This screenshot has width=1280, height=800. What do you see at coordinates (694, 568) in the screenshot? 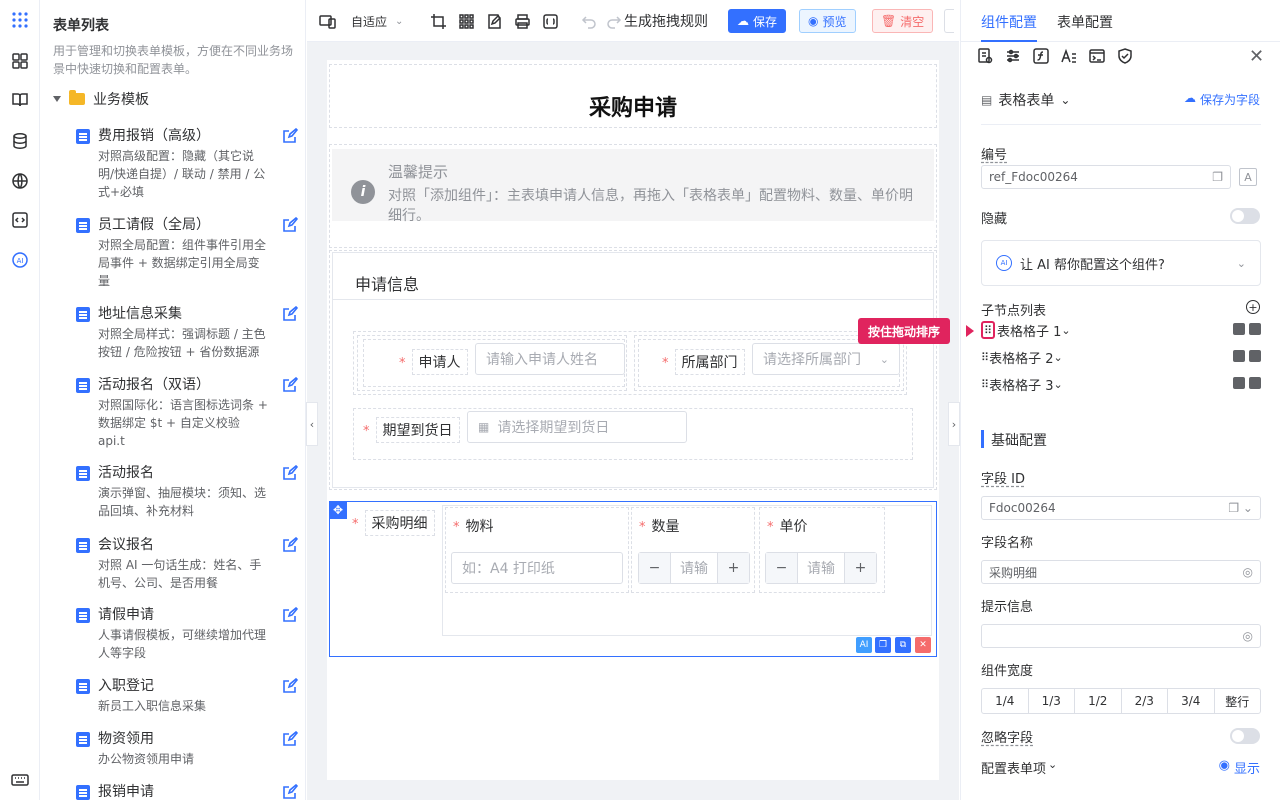
I see `qty-stepper: − 请输 +` at bounding box center [694, 568].